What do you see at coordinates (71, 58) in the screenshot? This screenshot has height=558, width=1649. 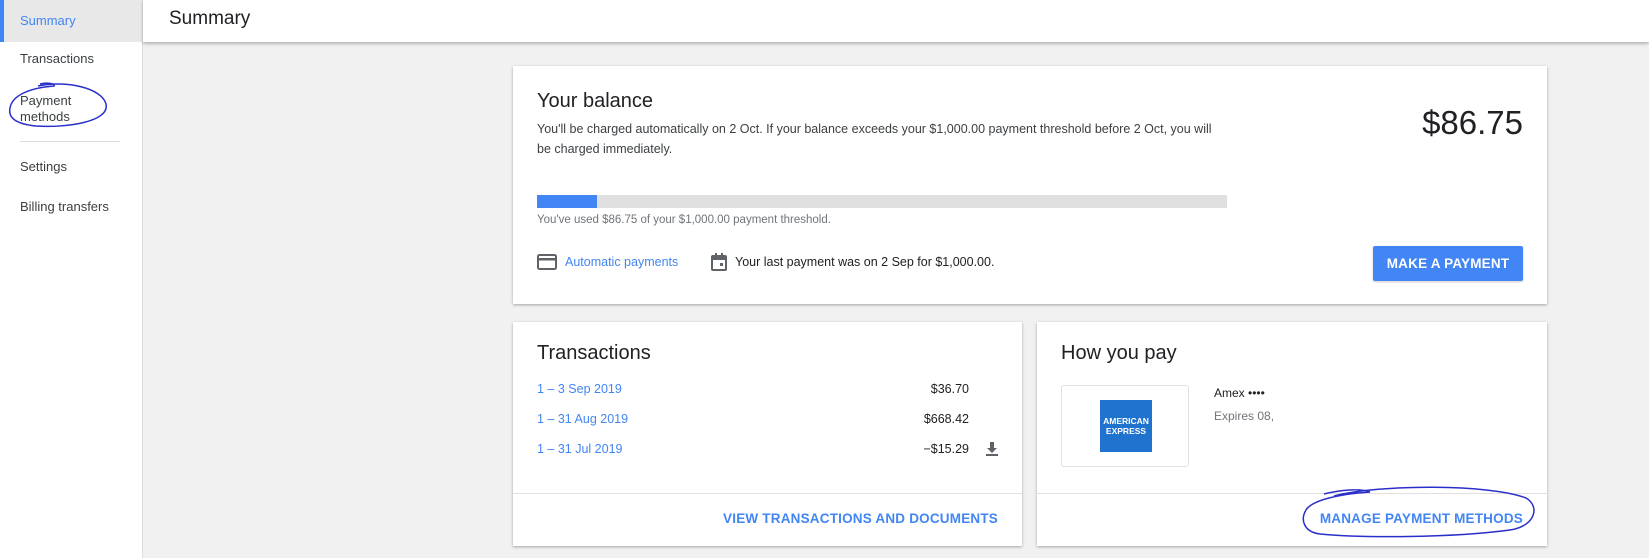 I see `sidebar-item-transactions: Transactions` at bounding box center [71, 58].